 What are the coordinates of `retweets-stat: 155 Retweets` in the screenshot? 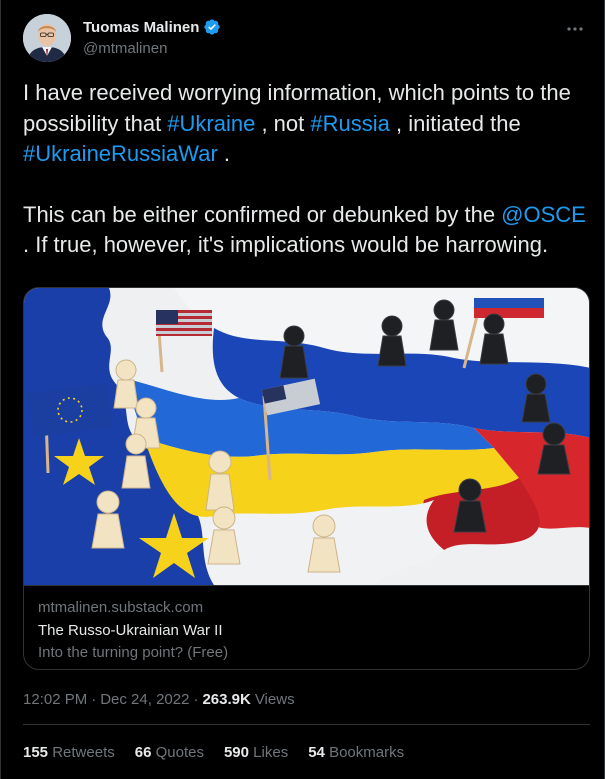 It's located at (69, 752).